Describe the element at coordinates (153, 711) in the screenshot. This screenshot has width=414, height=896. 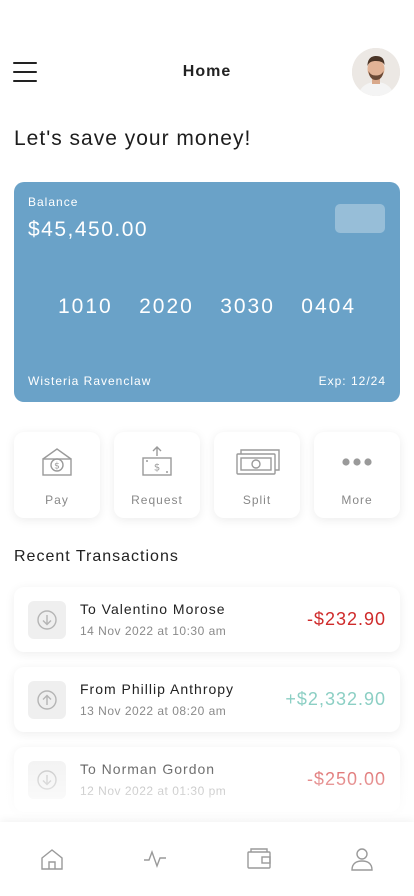
I see `transaction-date: 13 Nov 2022 at 08:20 am` at that location.